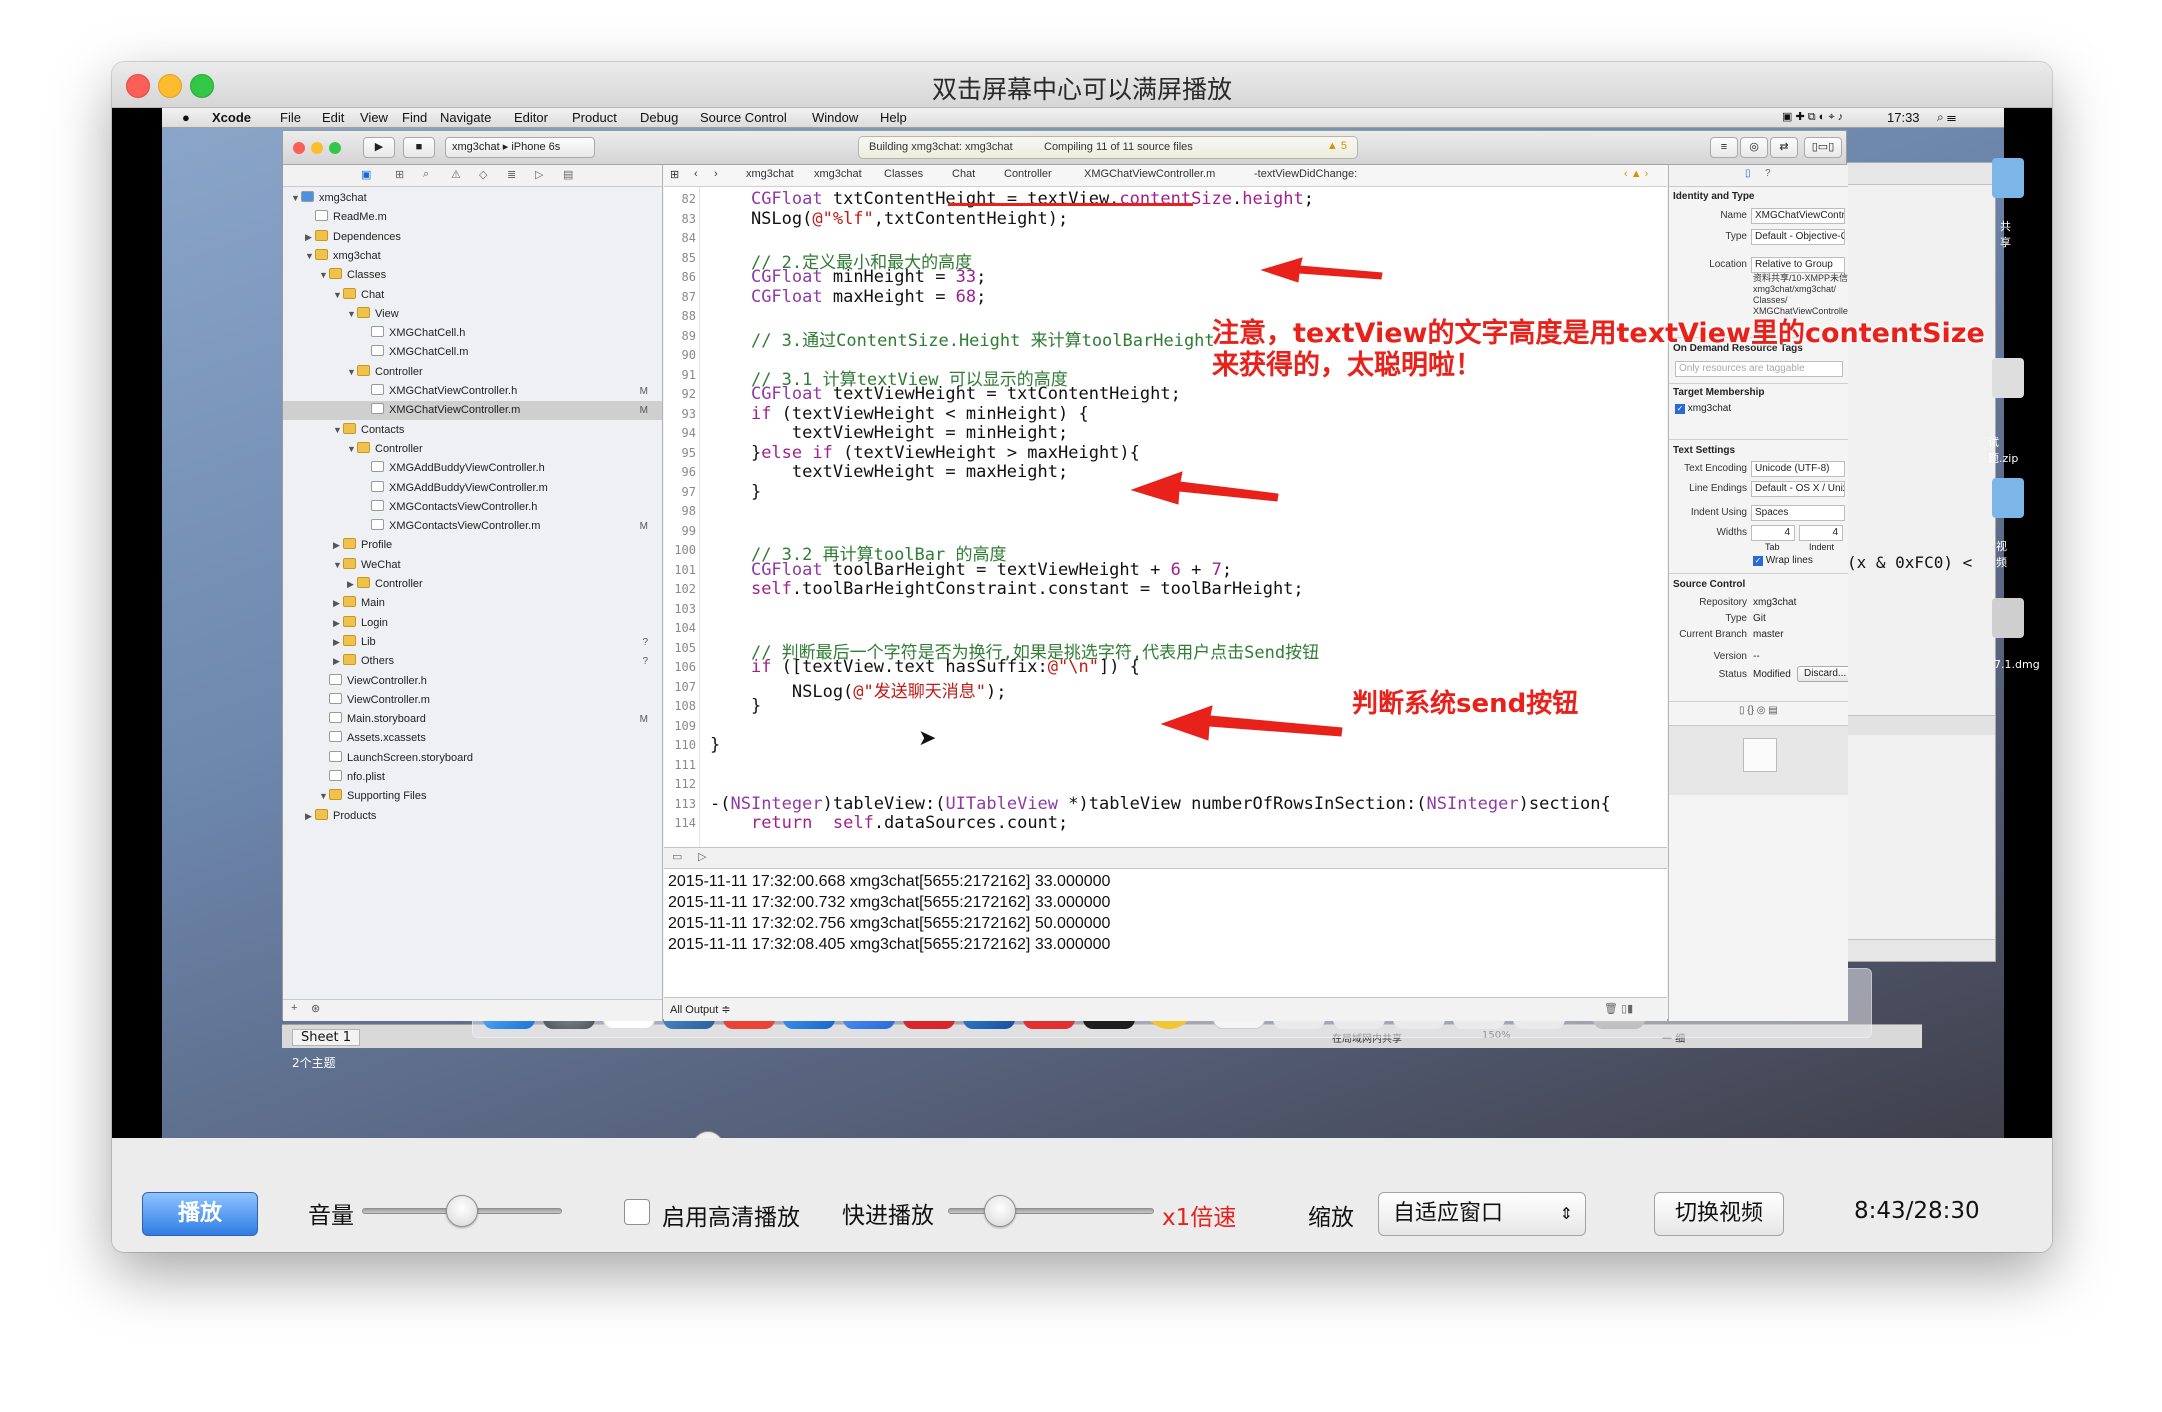 The image size is (2162, 1412). What do you see at coordinates (1719, 1214) in the screenshot?
I see `switch-video-button: 切换视频` at bounding box center [1719, 1214].